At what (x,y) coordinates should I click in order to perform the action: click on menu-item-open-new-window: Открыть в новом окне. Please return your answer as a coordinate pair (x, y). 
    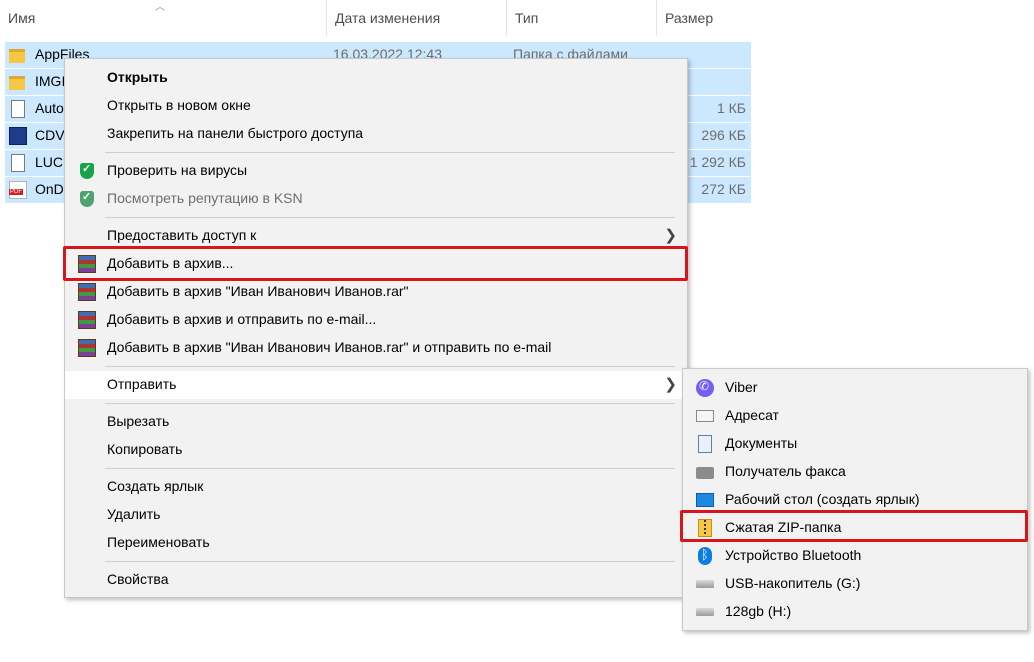
    Looking at the image, I should click on (376, 106).